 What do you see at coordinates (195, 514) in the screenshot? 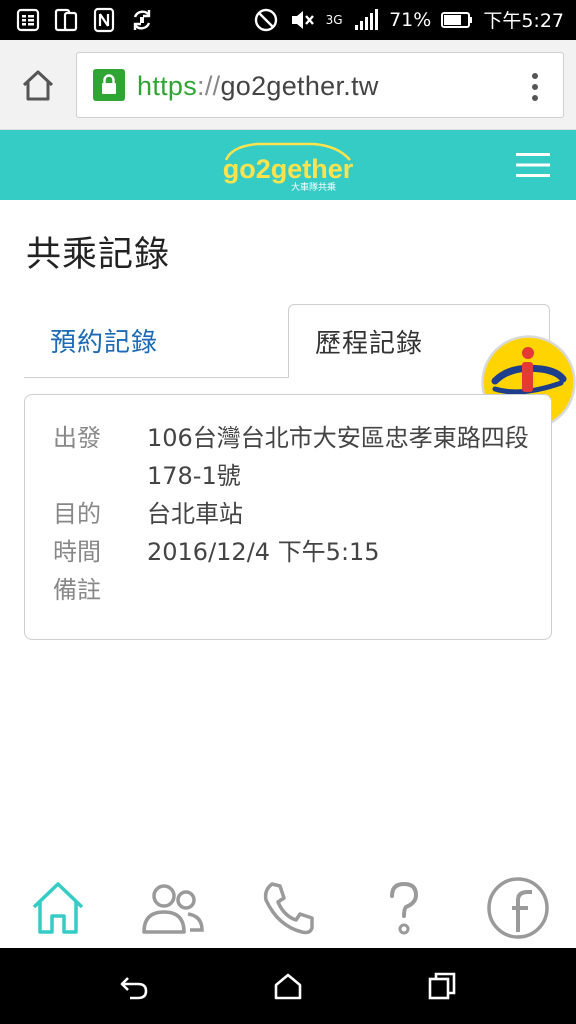
I see `record-value: 台北車站` at bounding box center [195, 514].